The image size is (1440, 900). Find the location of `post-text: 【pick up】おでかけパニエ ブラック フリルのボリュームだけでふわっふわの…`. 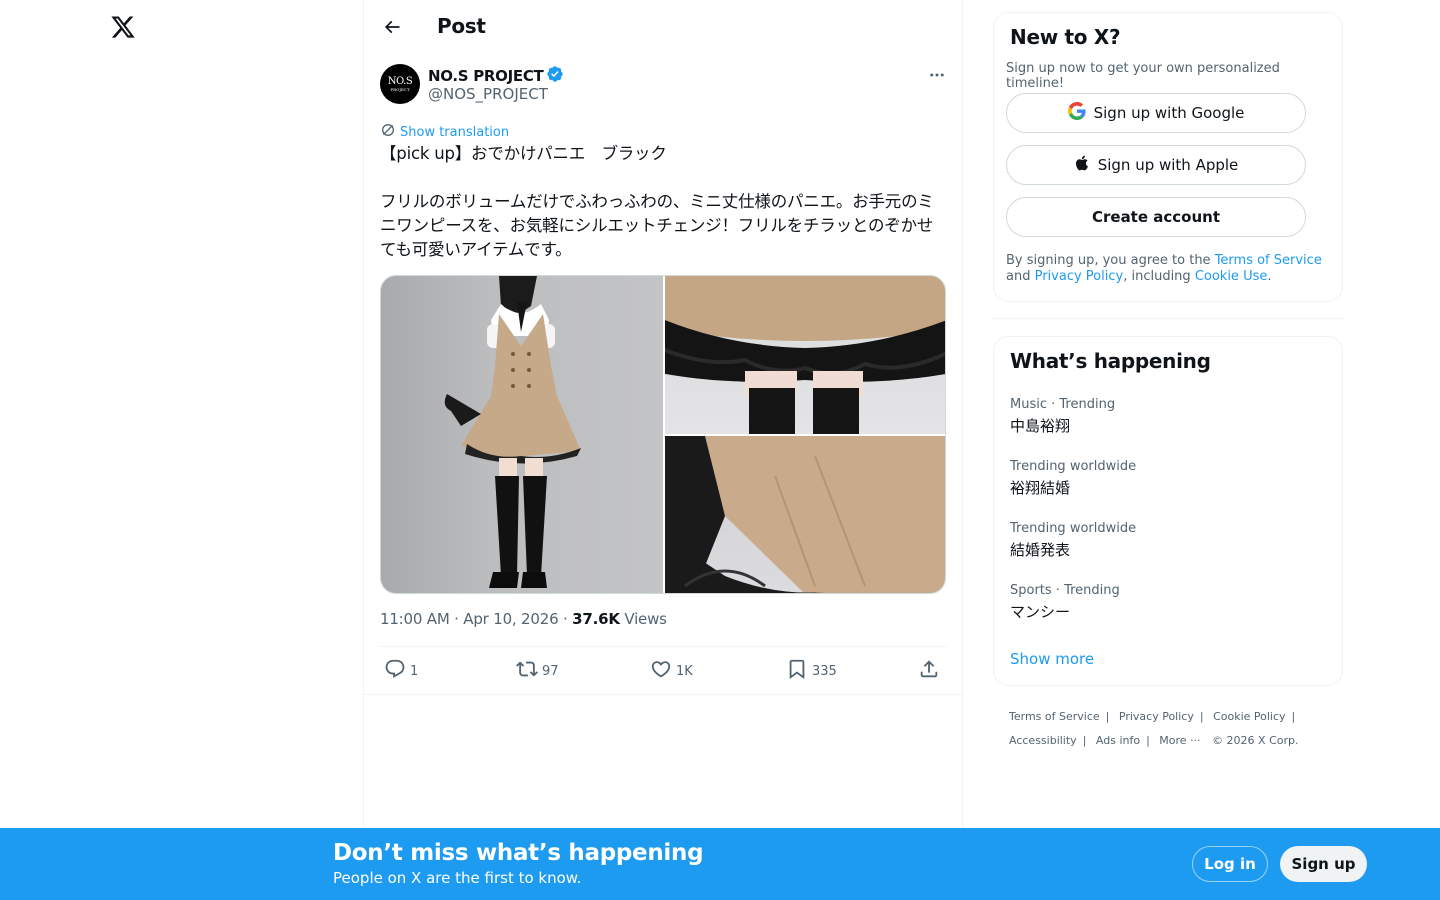

post-text: 【pick up】おでかけパニエ ブラック フリルのボリュームだけでふわっふわの… is located at coordinates (657, 201).